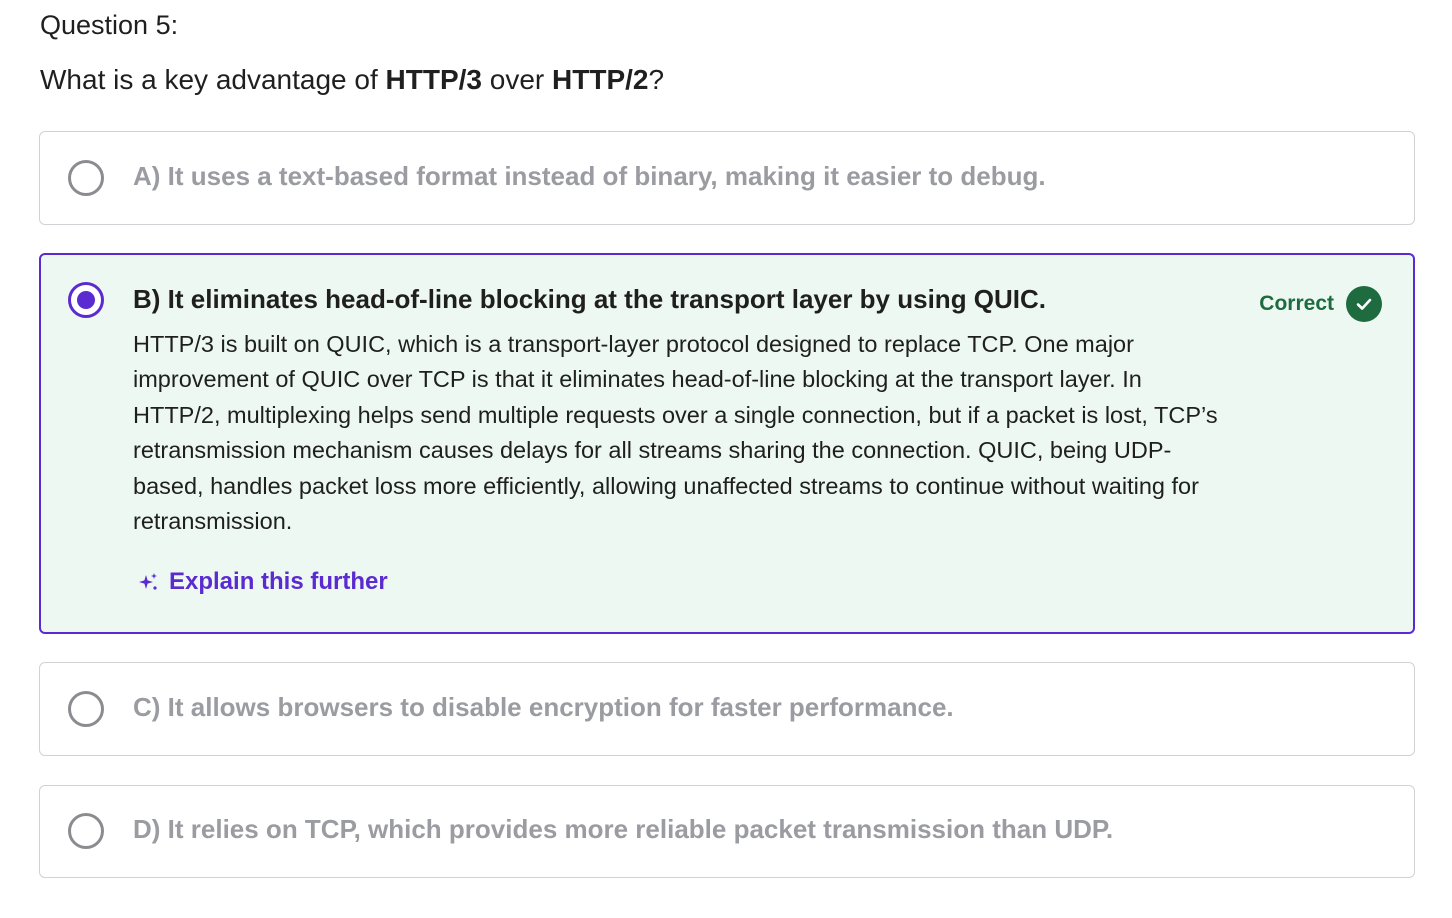 The height and width of the screenshot is (918, 1452). Describe the element at coordinates (1296, 303) in the screenshot. I see `correct-status-text: Correct` at that location.